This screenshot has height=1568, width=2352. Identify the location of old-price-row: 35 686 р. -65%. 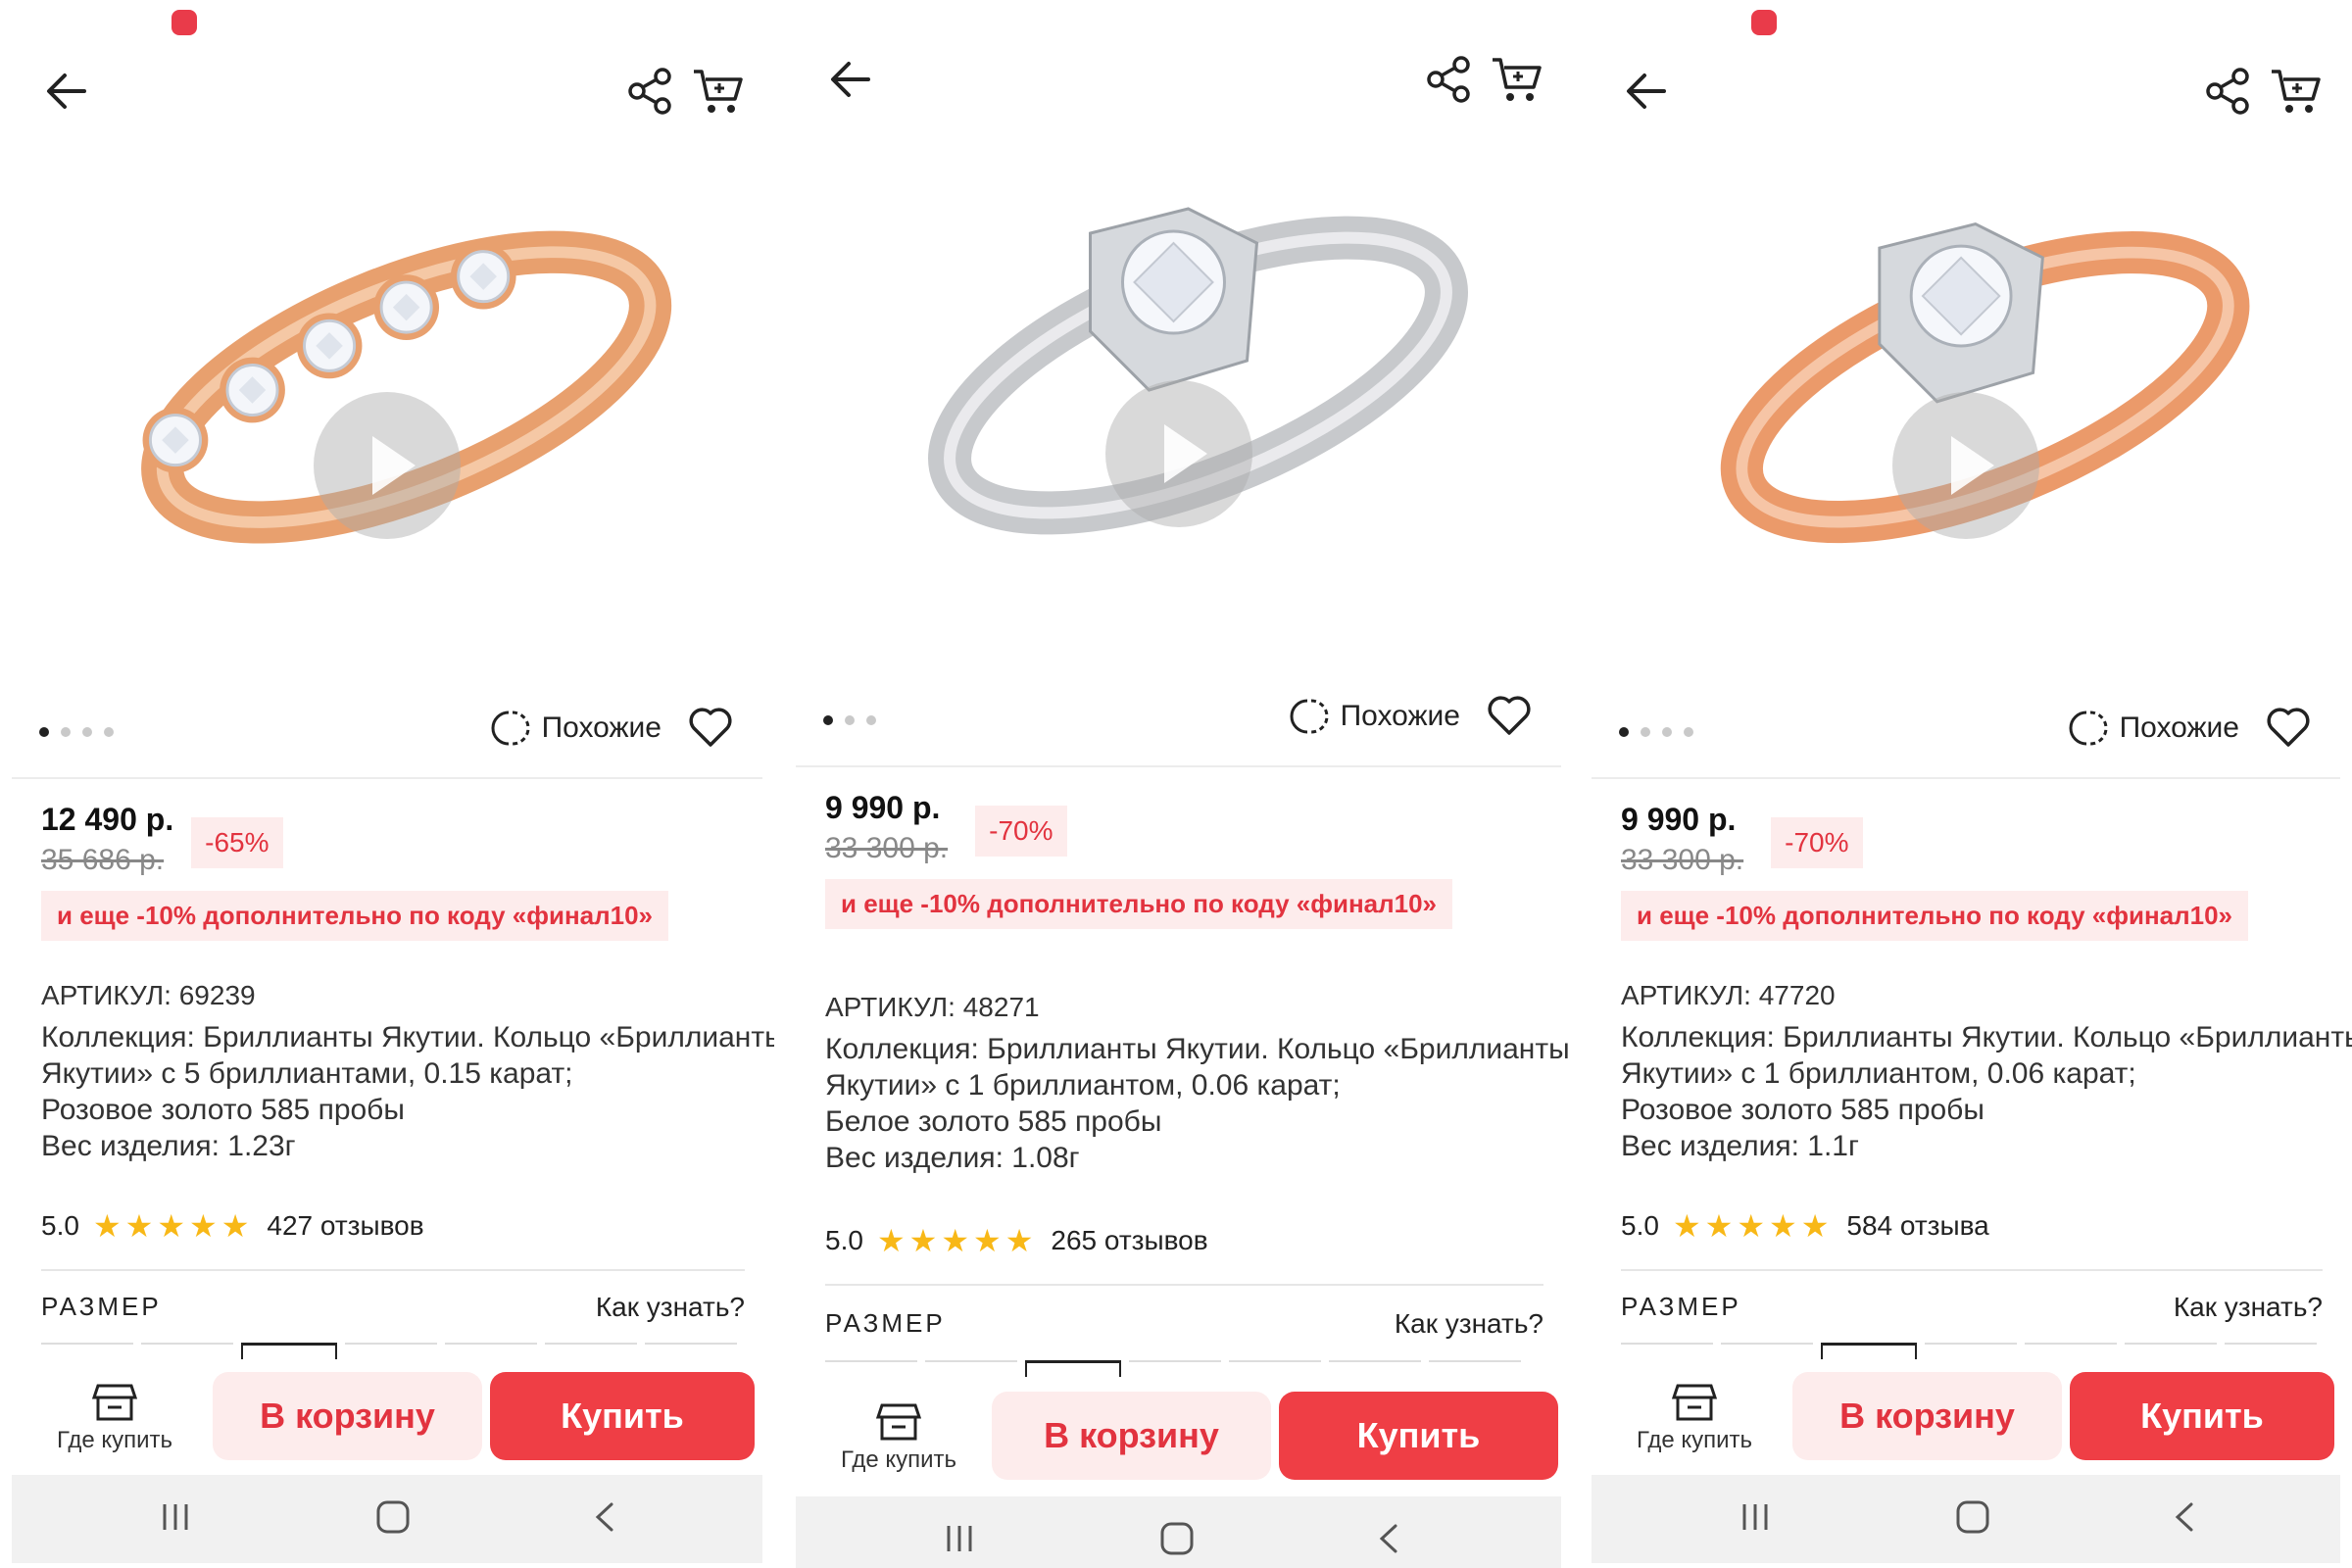
(398, 847).